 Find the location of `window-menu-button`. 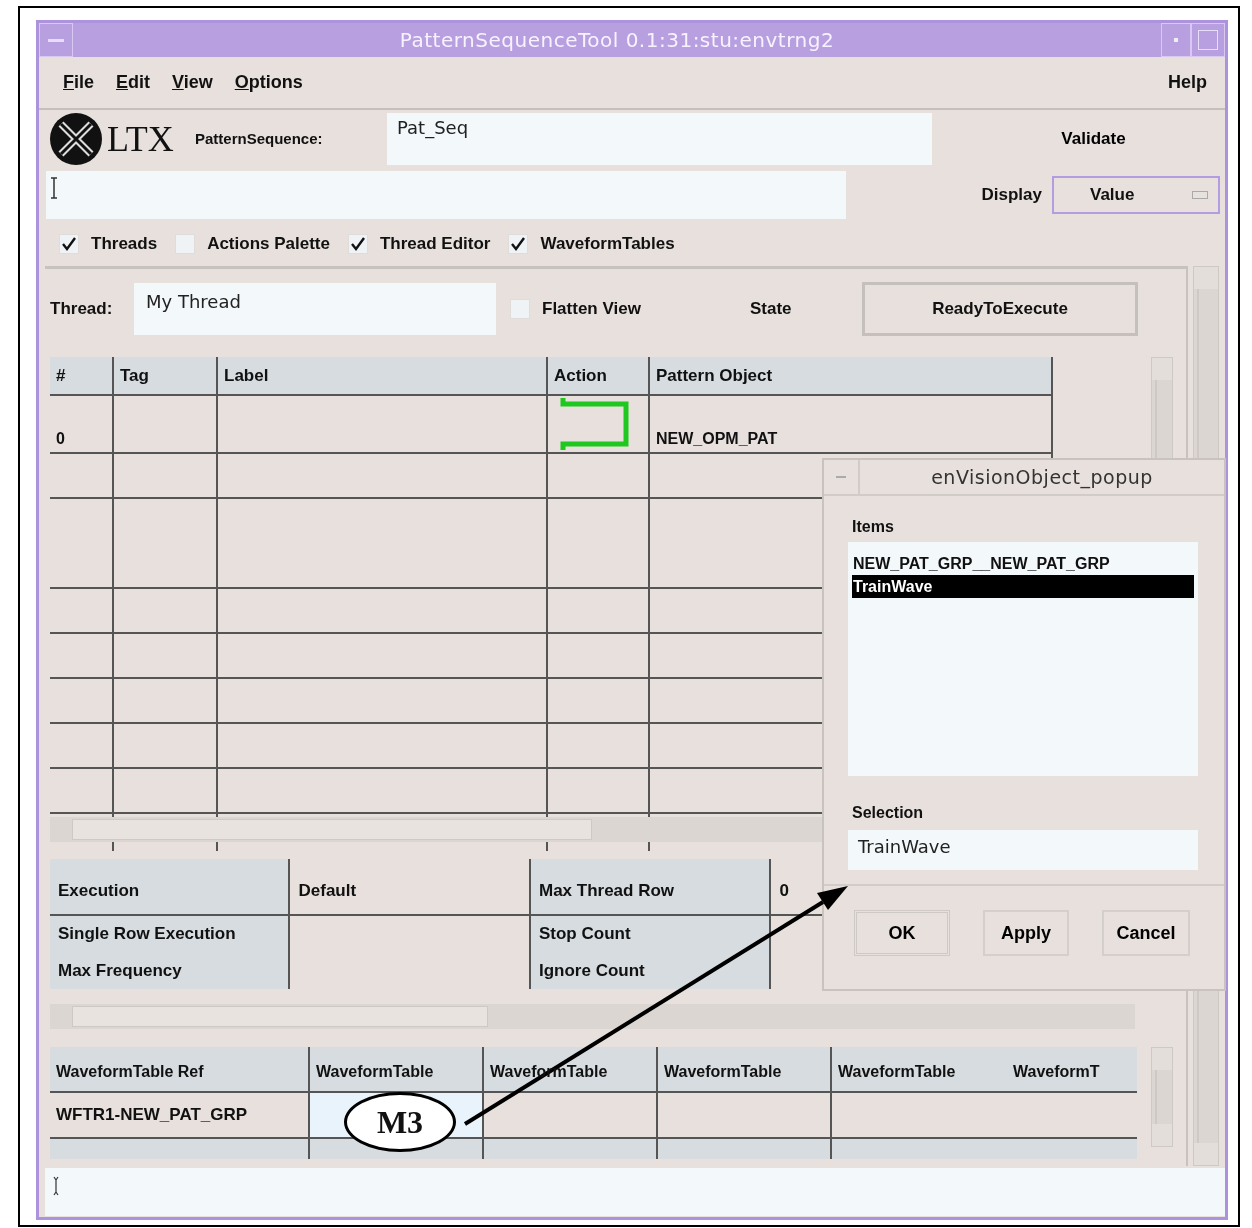

window-menu-button is located at coordinates (56, 40).